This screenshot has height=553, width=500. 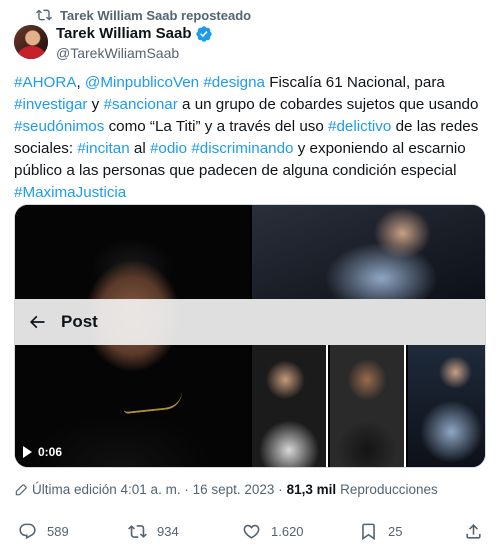 What do you see at coordinates (79, 321) in the screenshot?
I see `post-title: Post` at bounding box center [79, 321].